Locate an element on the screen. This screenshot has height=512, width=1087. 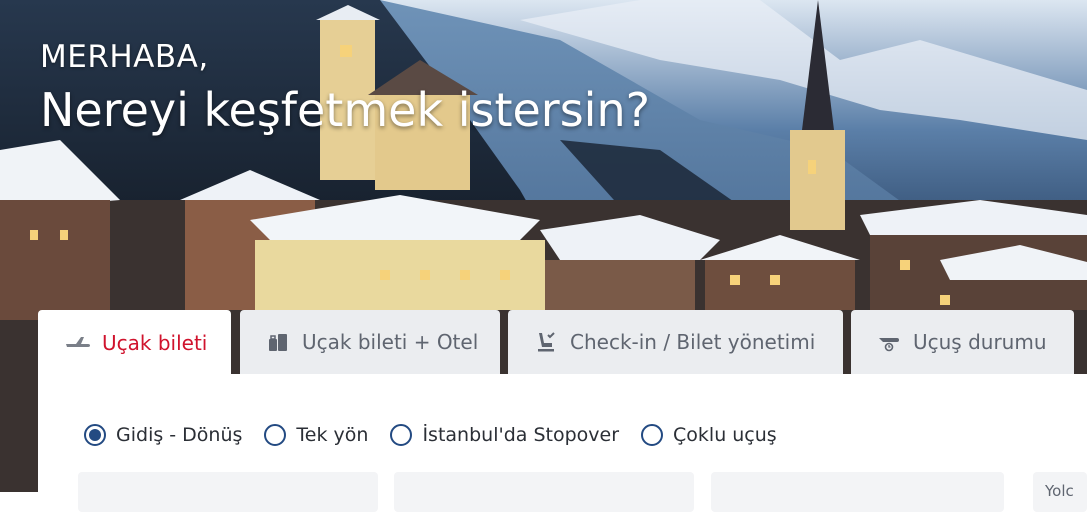
tab-checkin-label: Check-in / Bilet yönetimi is located at coordinates (693, 342).